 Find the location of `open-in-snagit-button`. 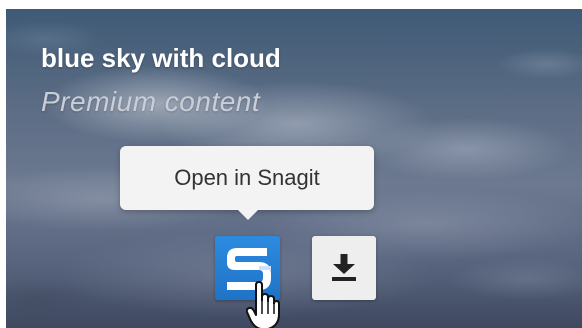

open-in-snagit-button is located at coordinates (247, 268).